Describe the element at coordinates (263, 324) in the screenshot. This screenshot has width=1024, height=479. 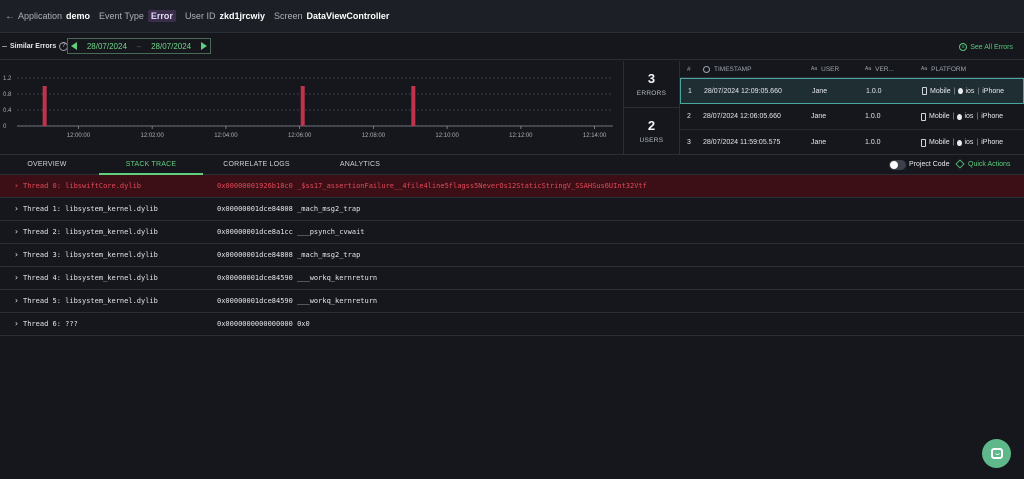
I see `thread-address: 0x0000000000000000 0x0` at that location.